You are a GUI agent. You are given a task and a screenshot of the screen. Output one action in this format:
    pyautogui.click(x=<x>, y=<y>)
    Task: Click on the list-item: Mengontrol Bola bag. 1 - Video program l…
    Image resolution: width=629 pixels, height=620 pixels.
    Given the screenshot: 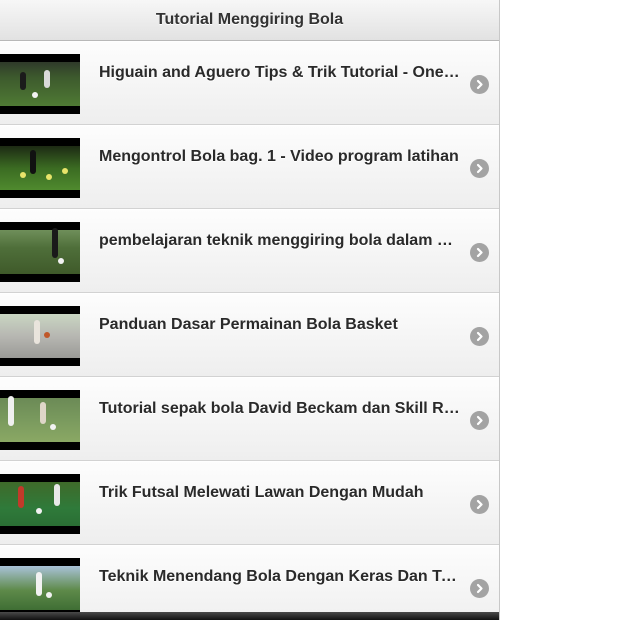 What is the action you would take?
    pyautogui.click(x=249, y=167)
    